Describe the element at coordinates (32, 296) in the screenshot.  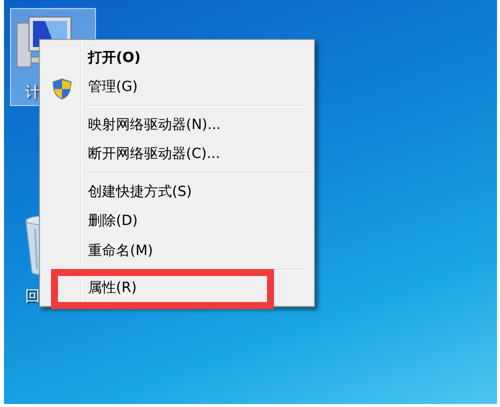
I see `desktop-icon-label: 回` at that location.